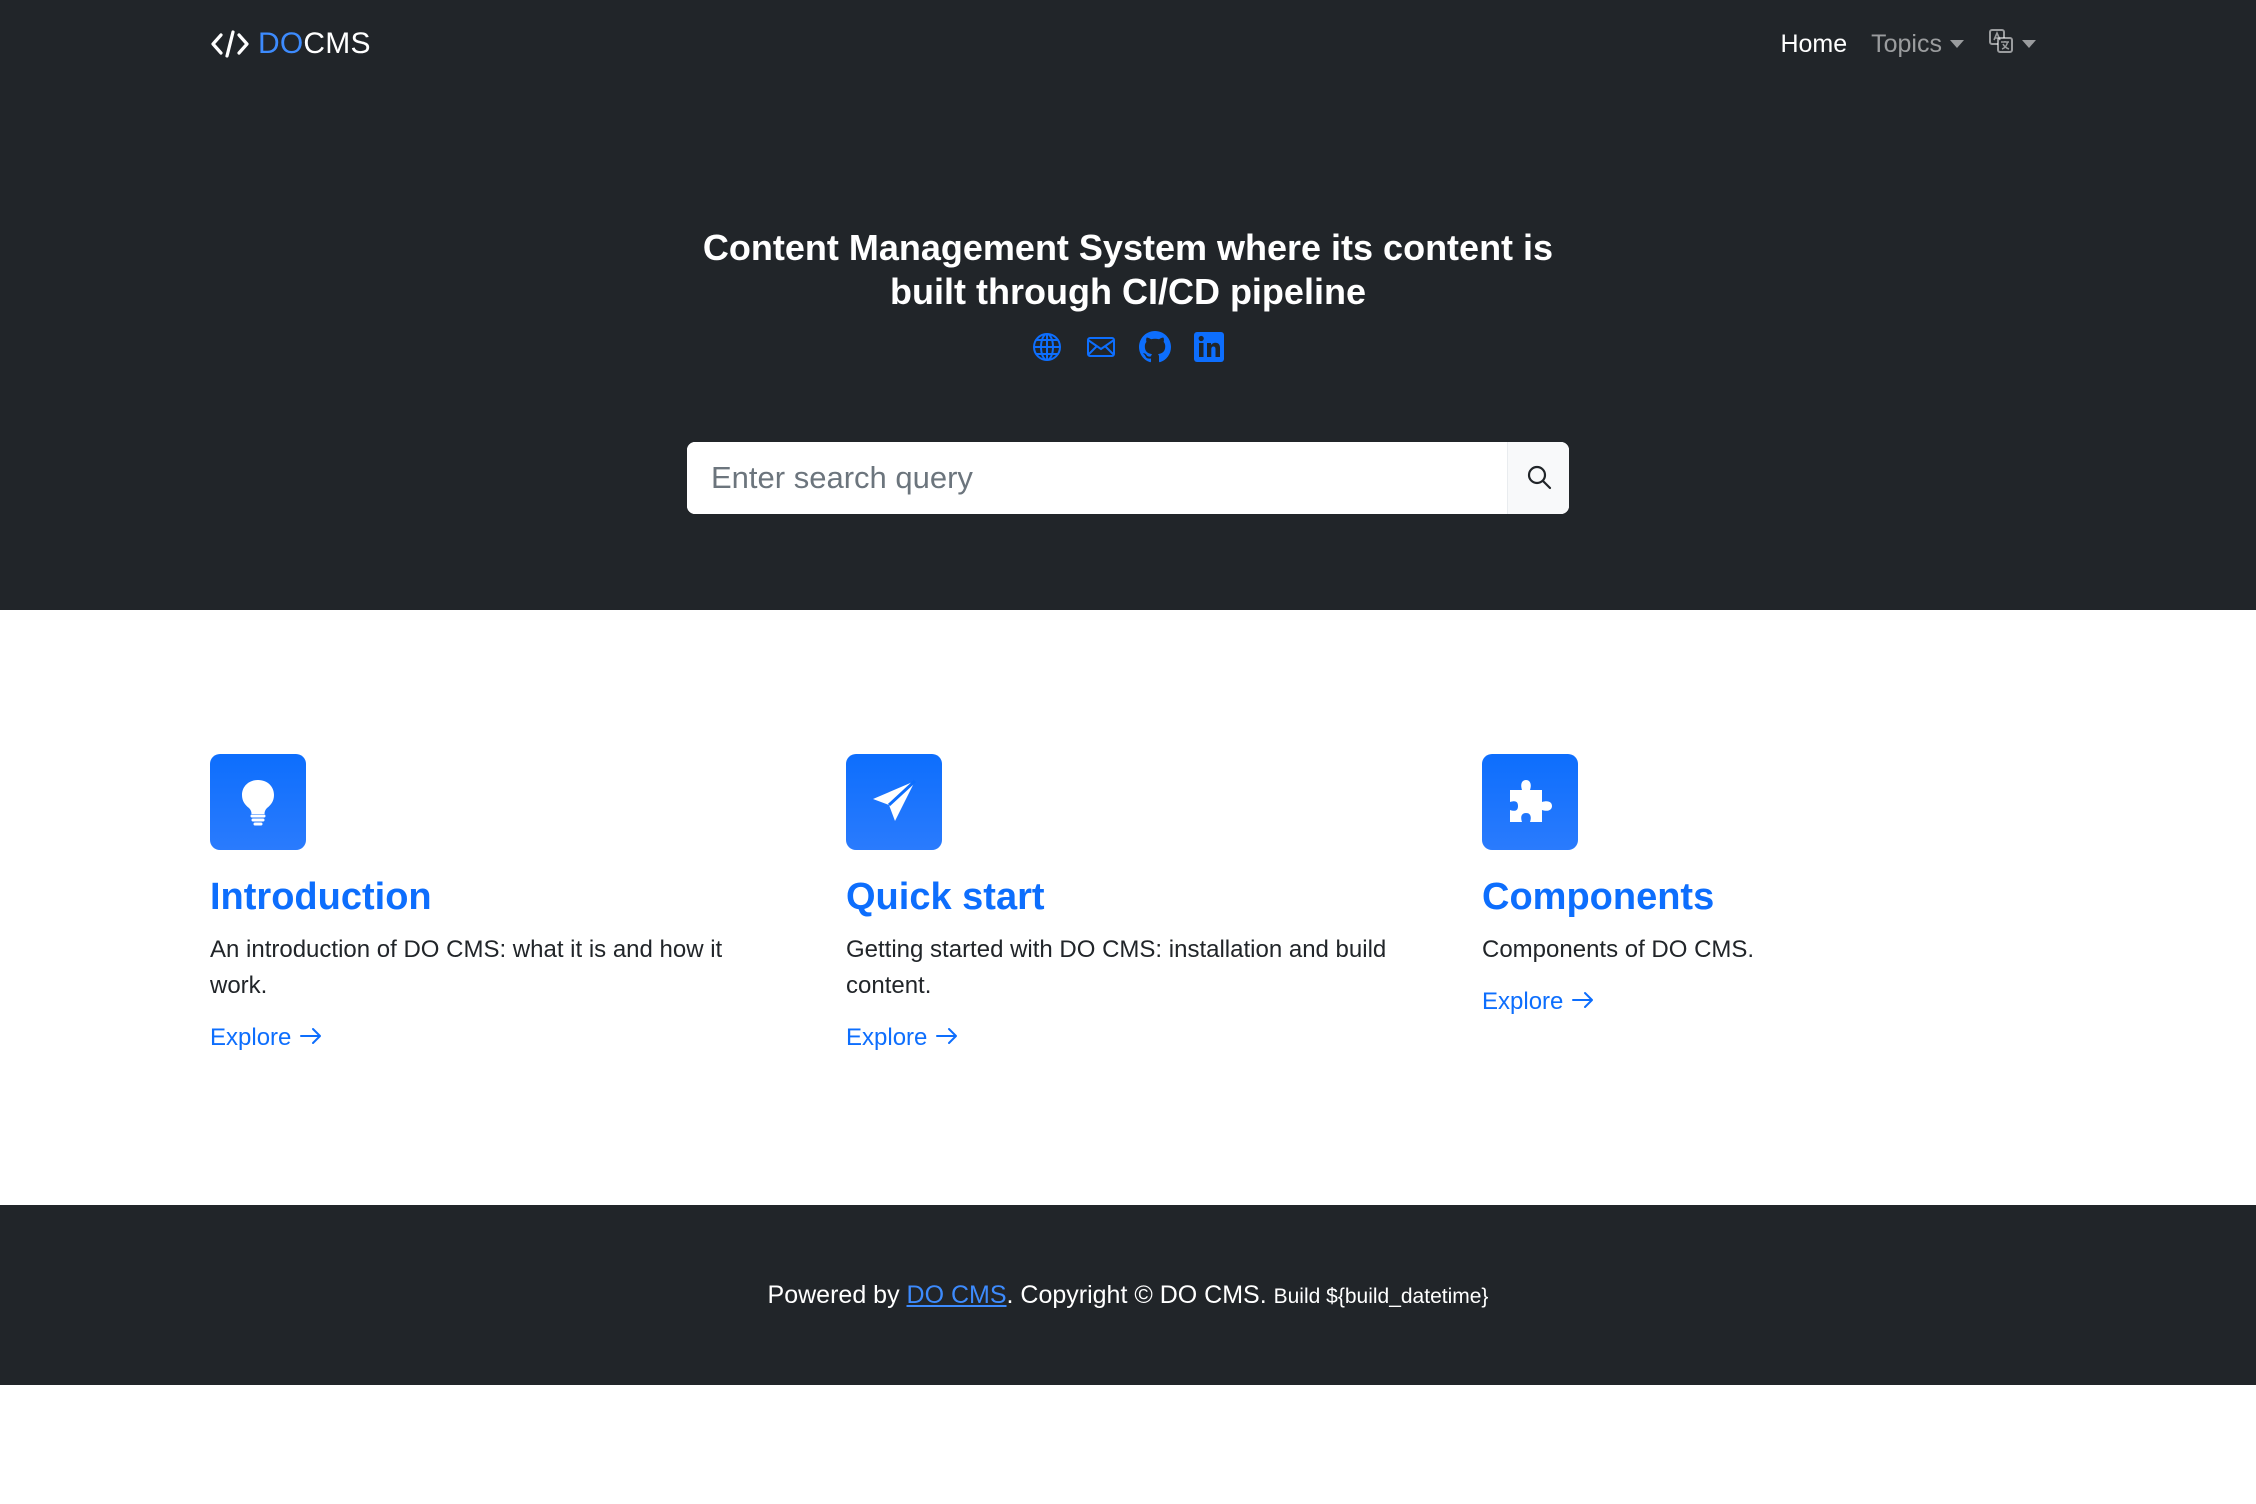 The image size is (2256, 1504). I want to click on github-icon, so click(1155, 347).